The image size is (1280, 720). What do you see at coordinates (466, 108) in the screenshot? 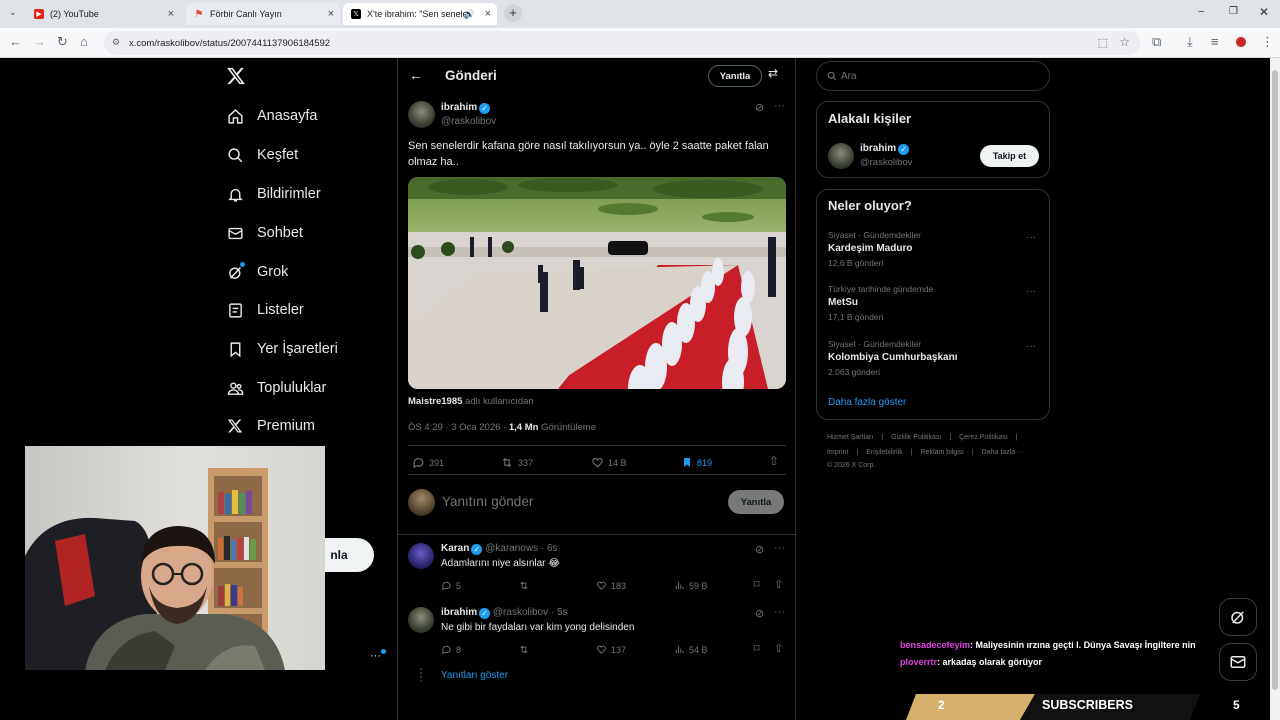
I see `tweet-author: ibrahim ✓` at bounding box center [466, 108].